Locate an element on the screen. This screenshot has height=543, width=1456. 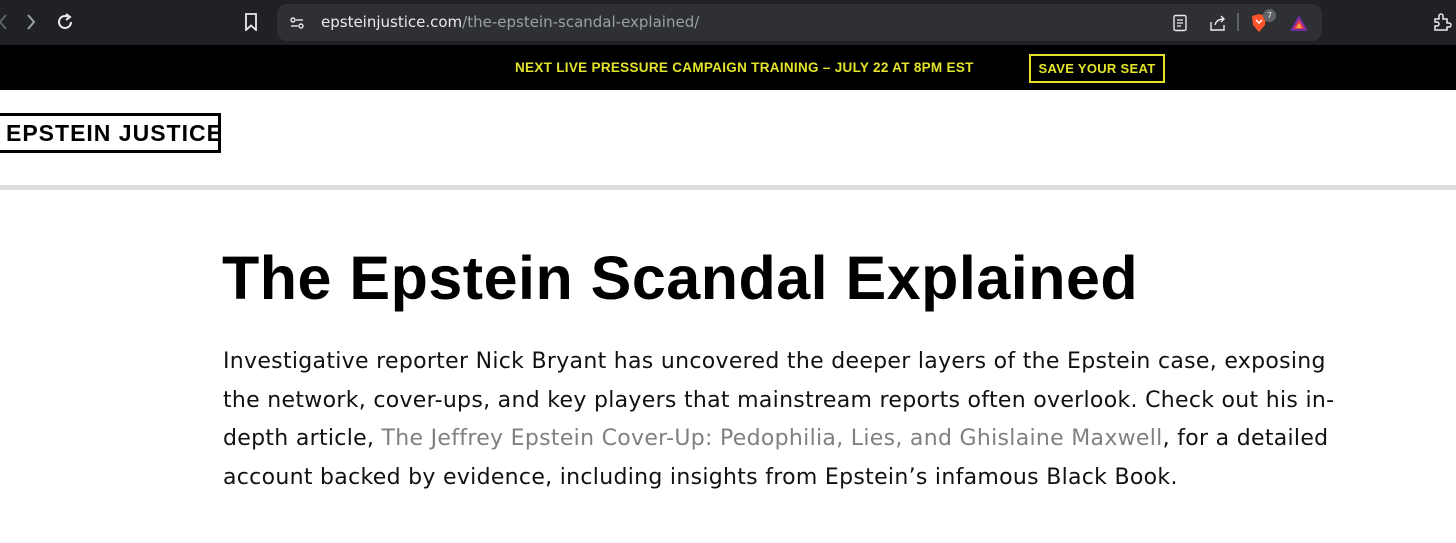
shields-count-badge: 7 is located at coordinates (1269, 15).